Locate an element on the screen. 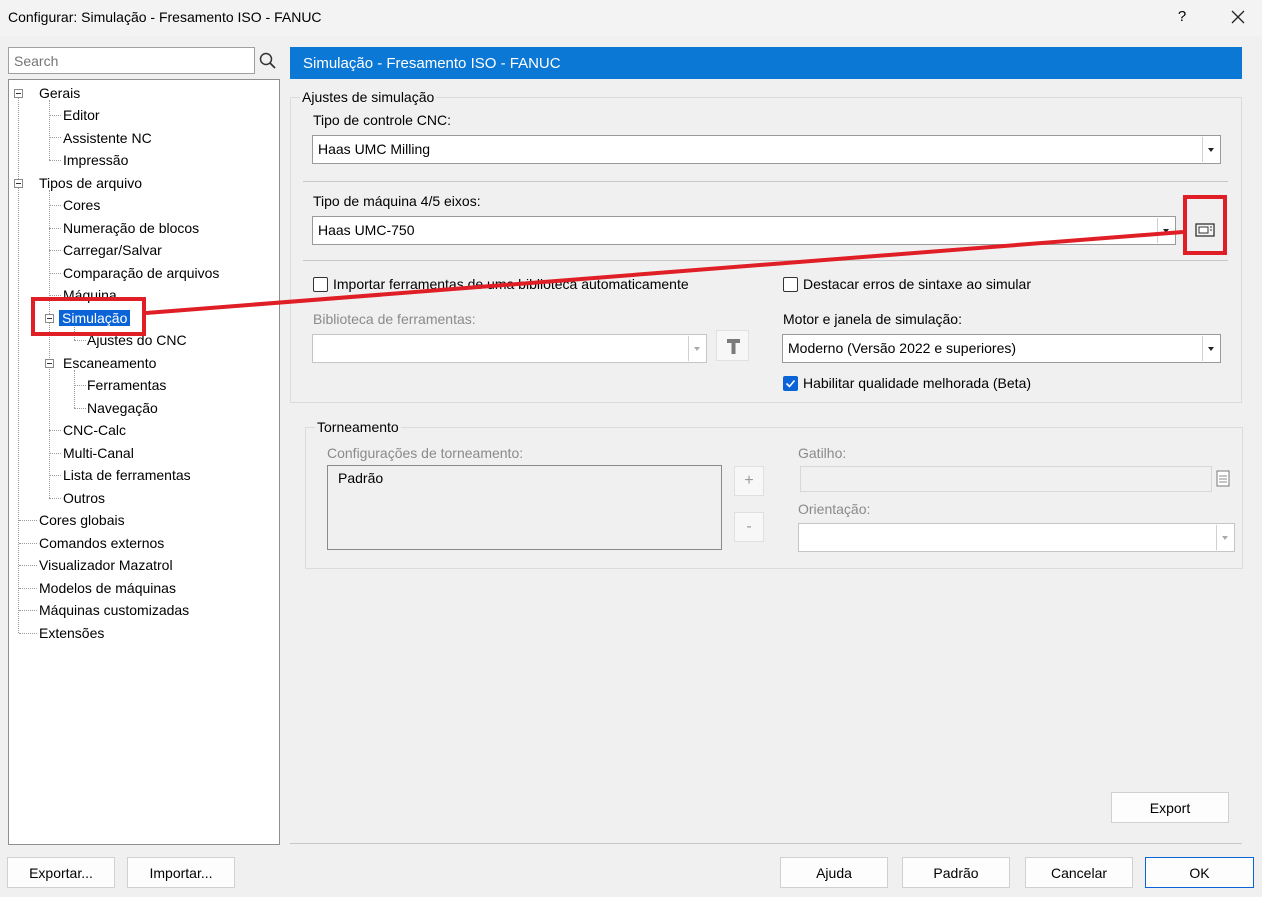  tree-item-extensoes: Extensões is located at coordinates (71, 633).